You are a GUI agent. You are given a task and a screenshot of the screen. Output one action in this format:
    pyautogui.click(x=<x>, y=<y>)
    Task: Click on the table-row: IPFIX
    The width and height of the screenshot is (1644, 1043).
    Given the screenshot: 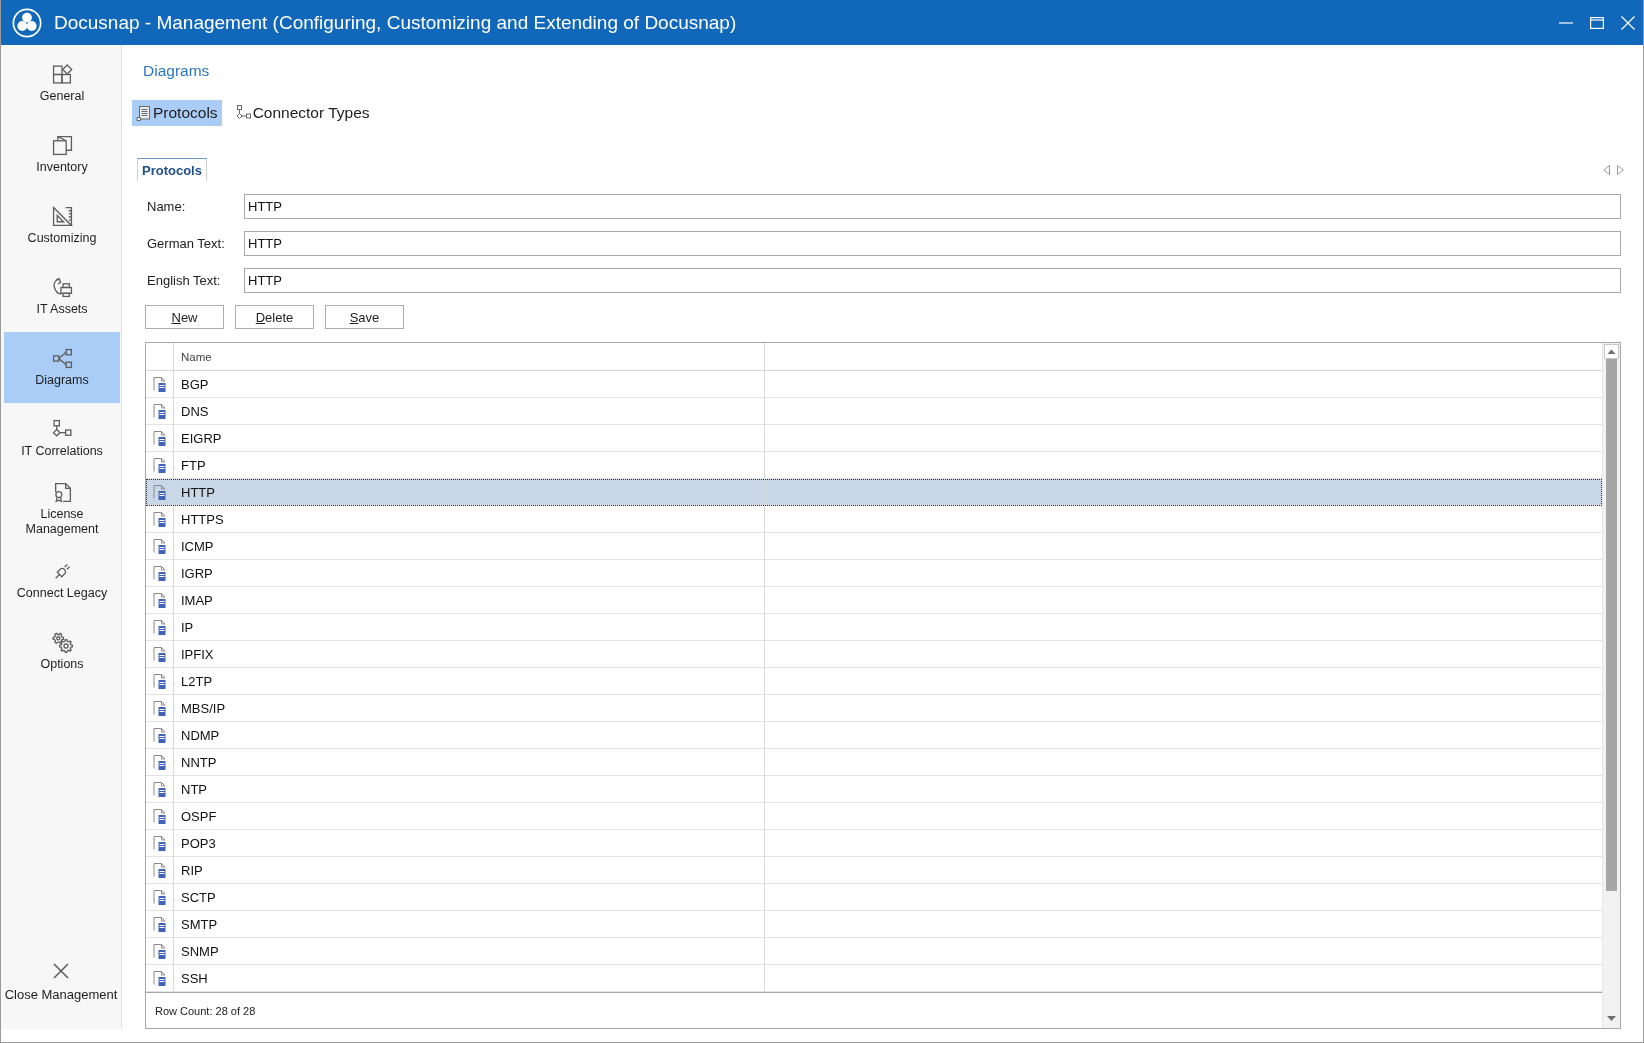 What is the action you would take?
    pyautogui.click(x=874, y=654)
    